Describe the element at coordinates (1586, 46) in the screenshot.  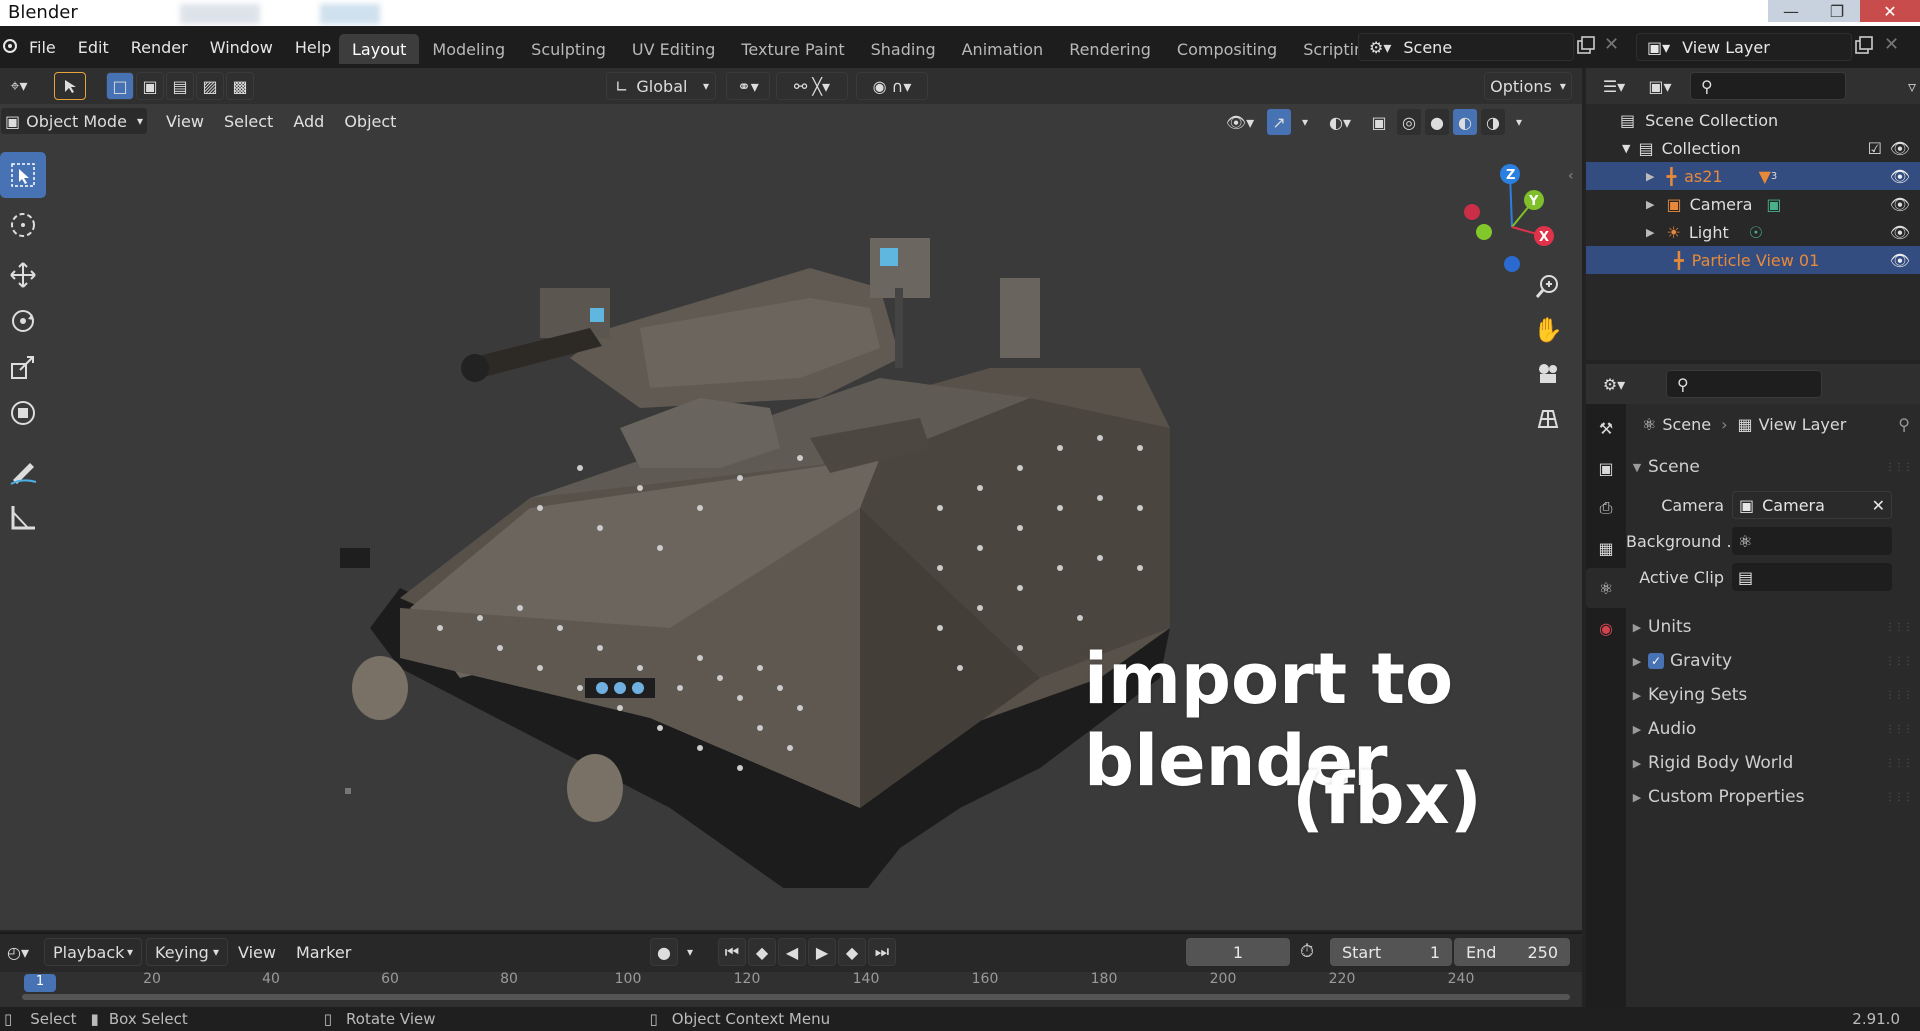
I see `duplicate-scene-icon` at that location.